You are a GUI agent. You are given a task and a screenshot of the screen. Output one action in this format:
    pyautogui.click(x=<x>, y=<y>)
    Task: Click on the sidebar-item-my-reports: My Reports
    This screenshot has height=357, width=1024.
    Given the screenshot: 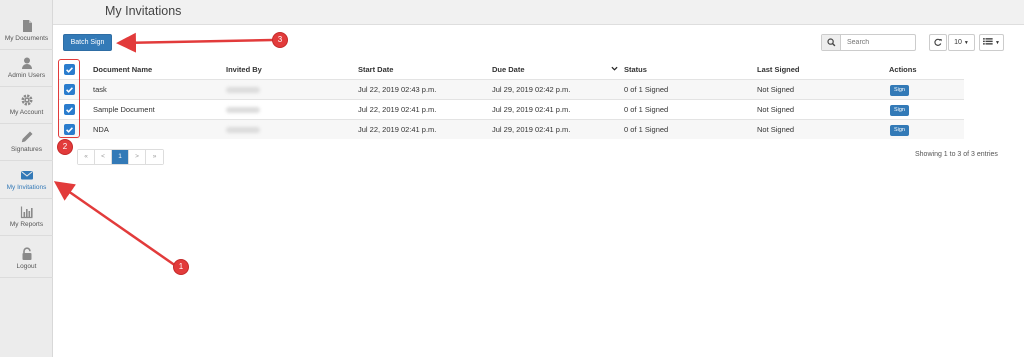 What is the action you would take?
    pyautogui.click(x=26, y=218)
    